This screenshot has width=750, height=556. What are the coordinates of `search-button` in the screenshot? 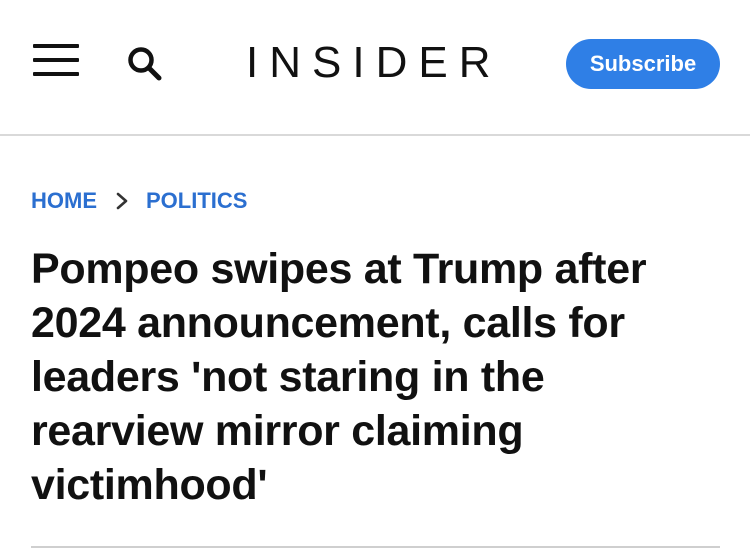 It's located at (144, 63).